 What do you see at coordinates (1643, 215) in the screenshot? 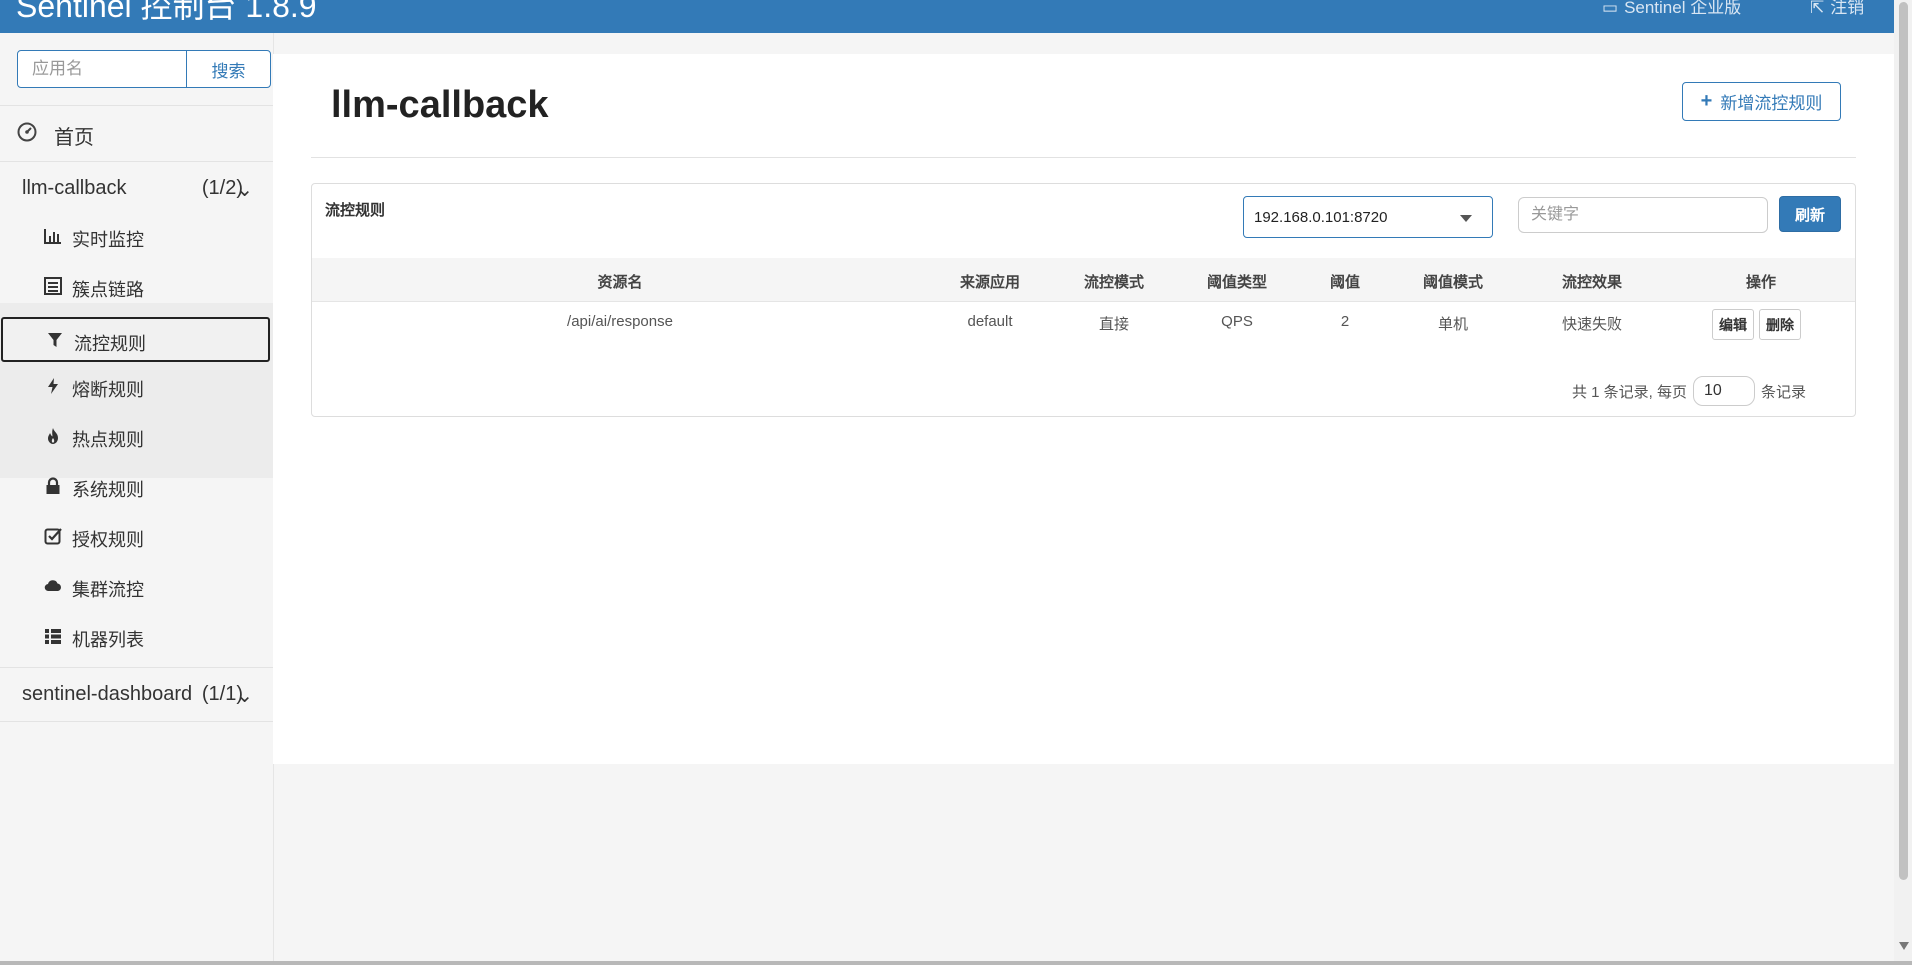
I see `keyword-input` at bounding box center [1643, 215].